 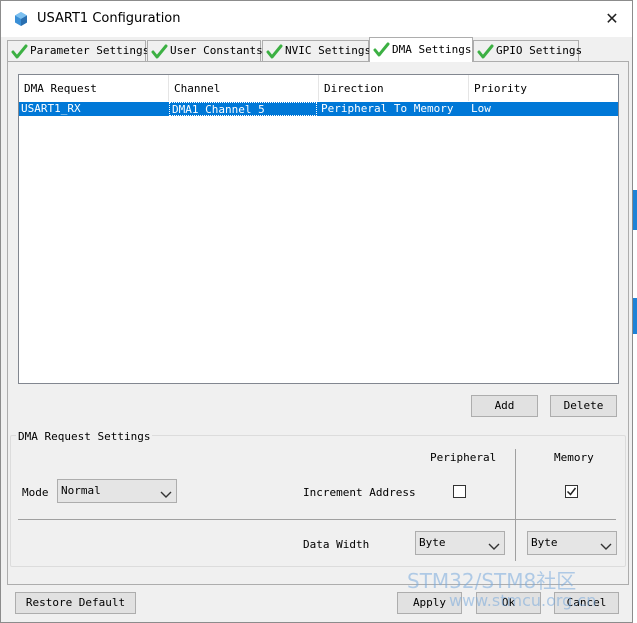 What do you see at coordinates (432, 49) in the screenshot?
I see `tab-label: DMA Settings` at bounding box center [432, 49].